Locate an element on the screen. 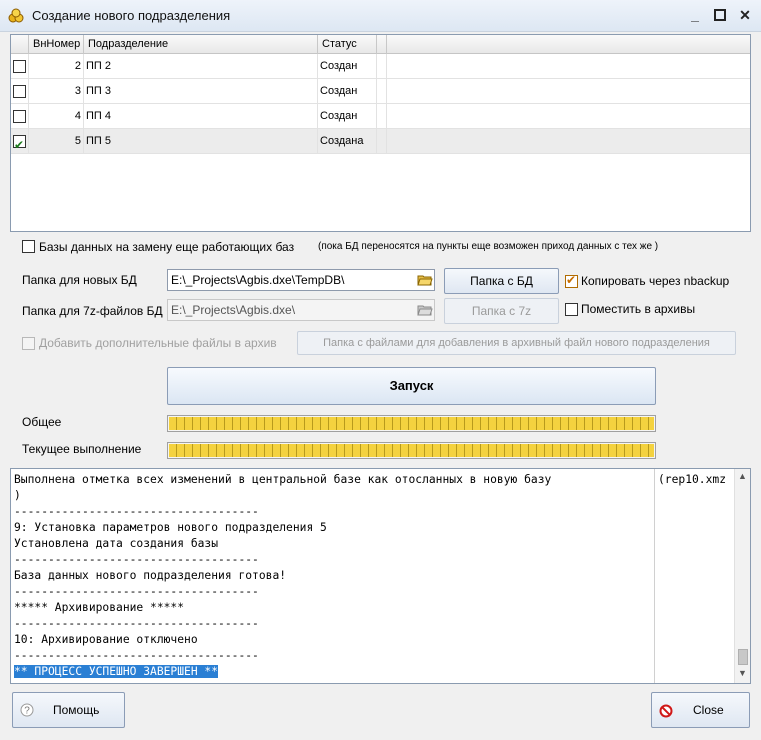 The image size is (761, 740). header-check-column is located at coordinates (20, 44).